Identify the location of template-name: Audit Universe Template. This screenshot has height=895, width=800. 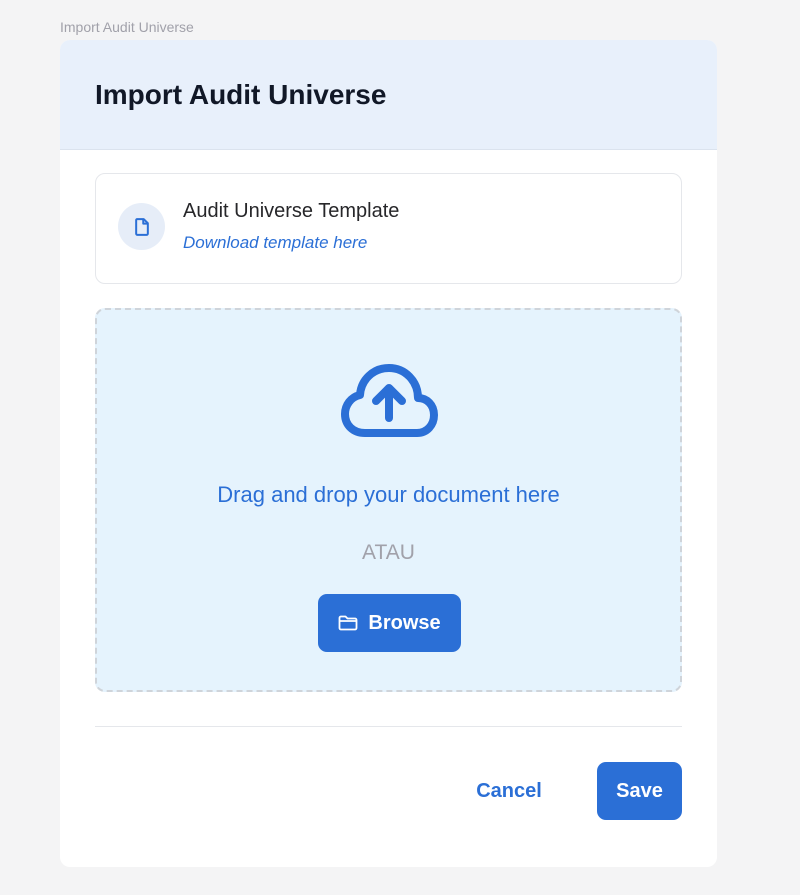
(291, 211).